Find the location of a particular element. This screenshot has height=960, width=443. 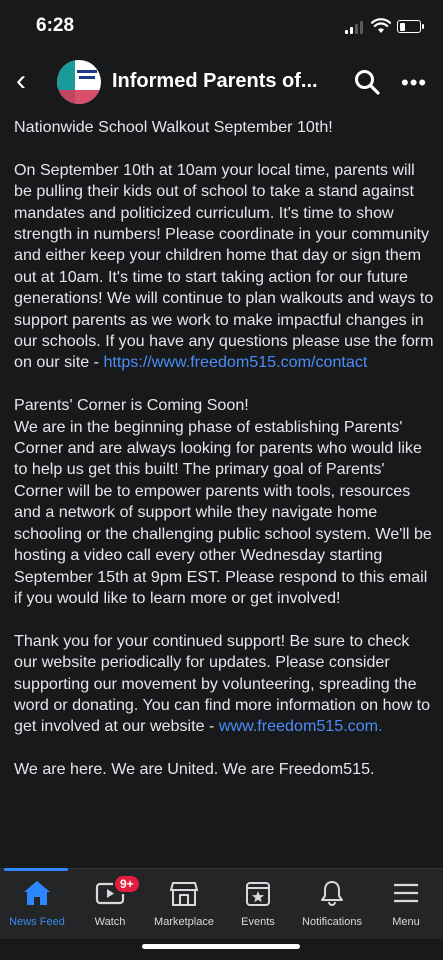

menu-icon is located at coordinates (406, 893).